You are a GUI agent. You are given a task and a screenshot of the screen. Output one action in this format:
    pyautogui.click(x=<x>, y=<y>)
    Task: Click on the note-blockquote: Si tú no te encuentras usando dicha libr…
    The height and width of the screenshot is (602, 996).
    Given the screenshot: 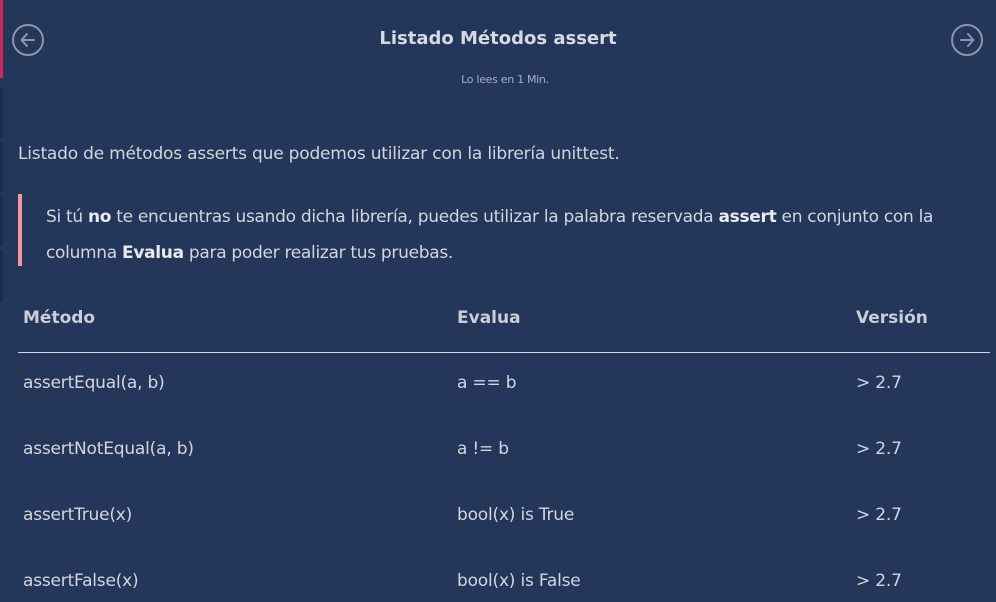 What is the action you would take?
    pyautogui.click(x=506, y=230)
    